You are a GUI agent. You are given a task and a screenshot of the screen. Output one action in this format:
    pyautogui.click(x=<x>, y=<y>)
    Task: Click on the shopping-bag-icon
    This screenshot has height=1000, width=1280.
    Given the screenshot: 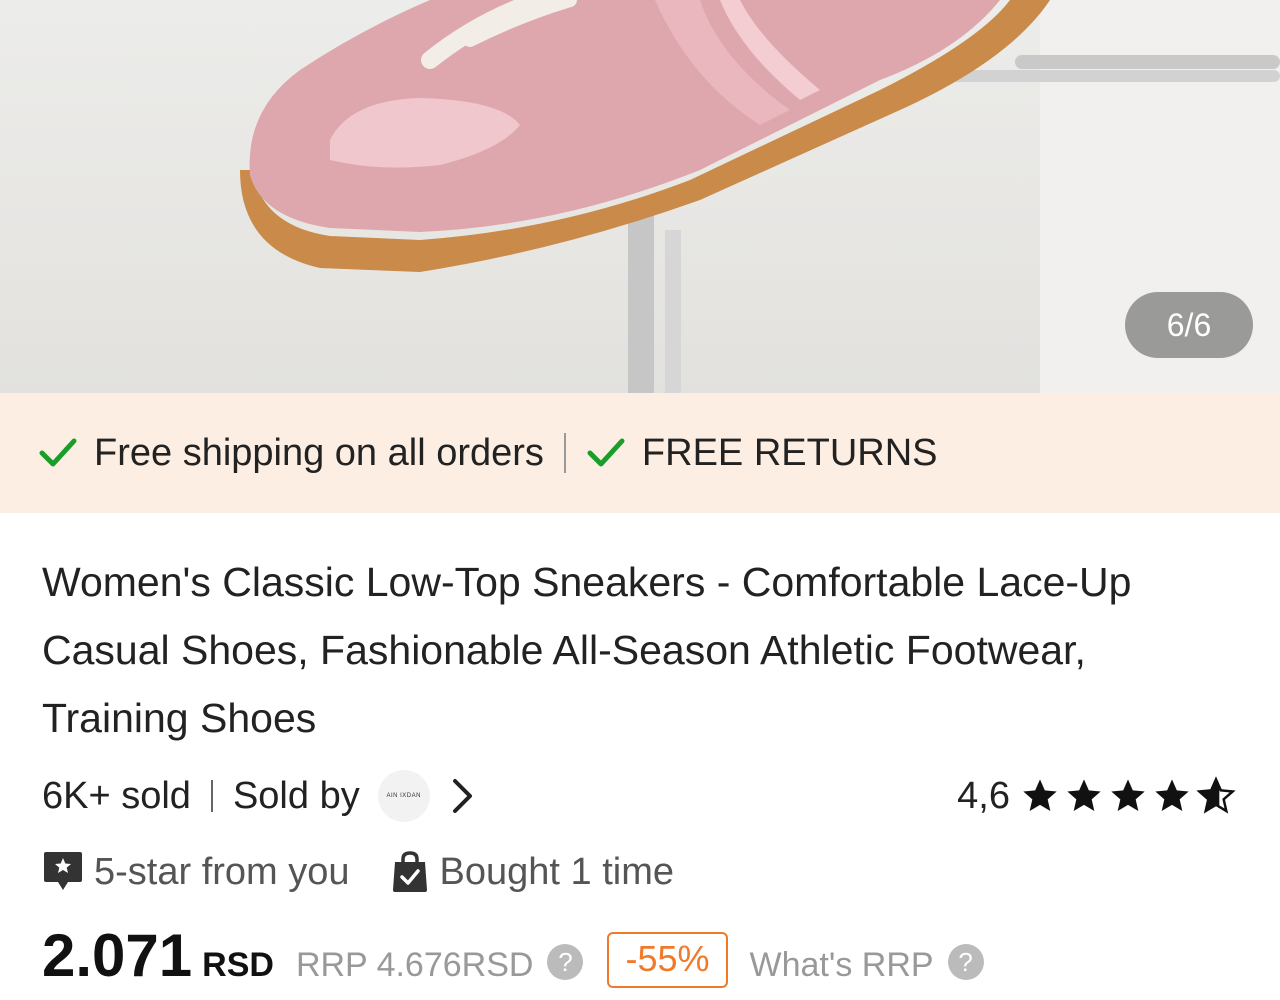 What is the action you would take?
    pyautogui.click(x=409, y=871)
    